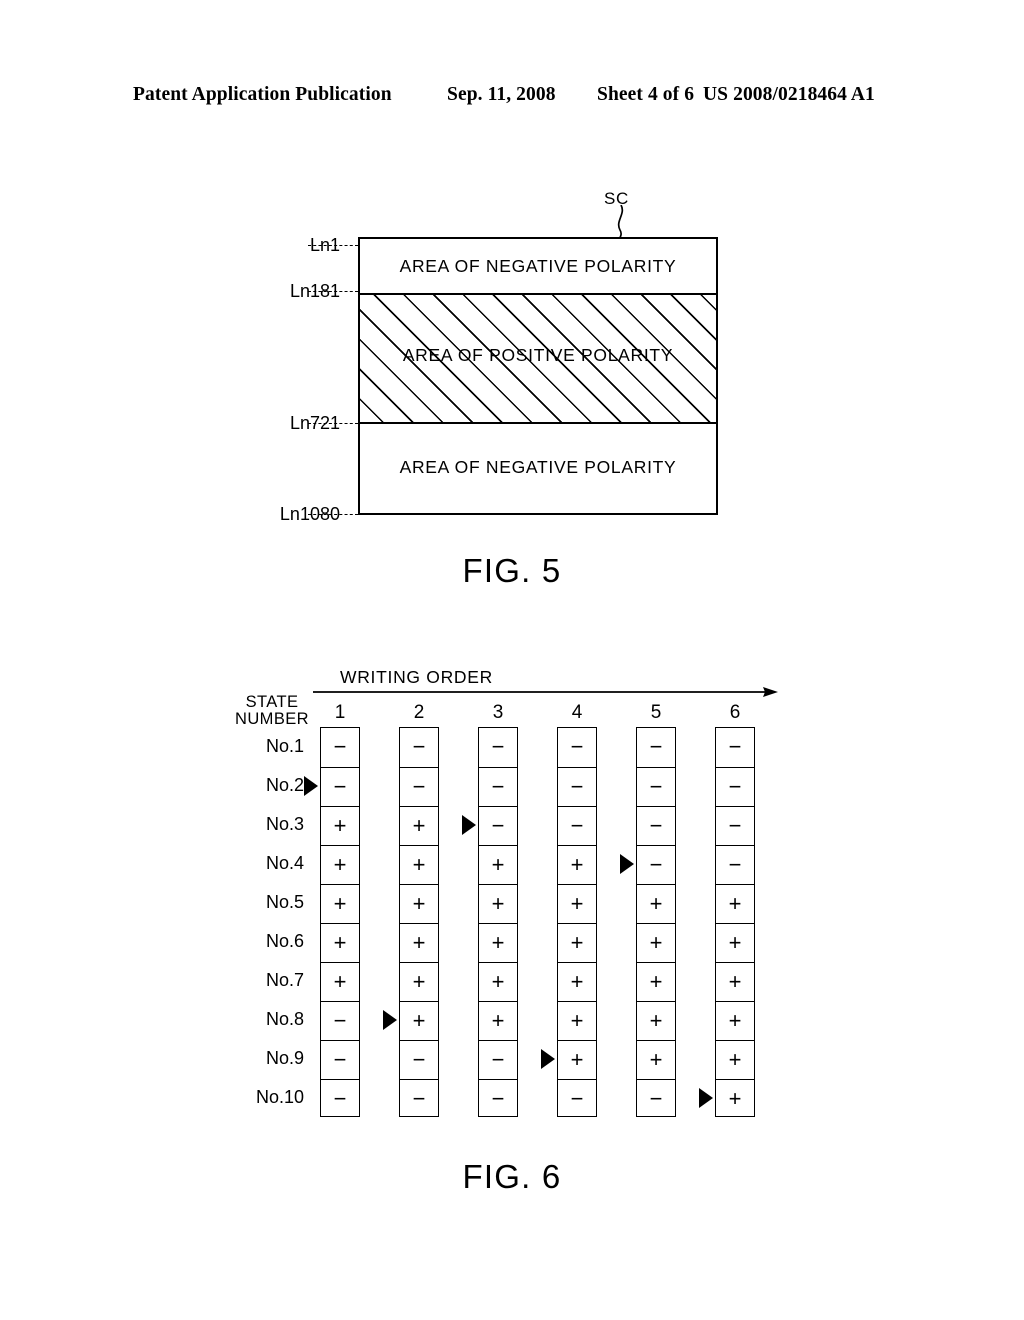 The width and height of the screenshot is (1024, 1320). I want to click on polarity-cell-r1-c3: −, so click(498, 746).